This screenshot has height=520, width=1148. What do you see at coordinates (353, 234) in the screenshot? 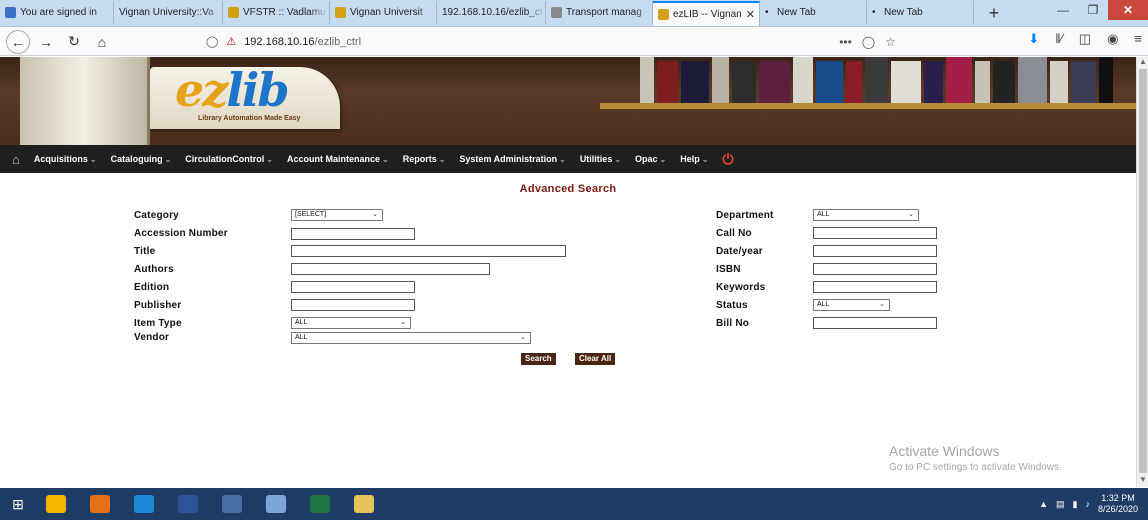
I see `accession-number-input` at bounding box center [353, 234].